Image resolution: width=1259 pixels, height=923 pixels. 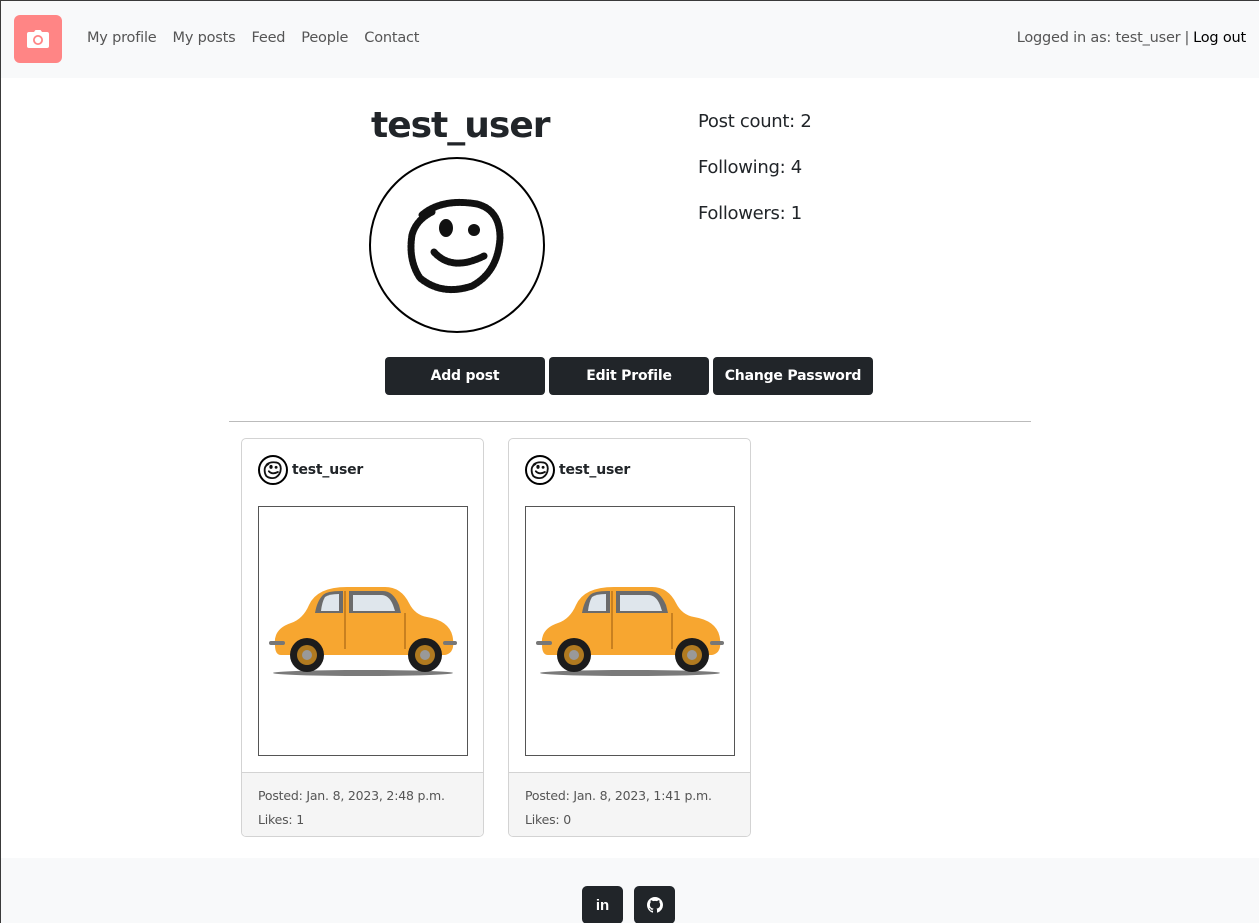 I want to click on camera-icon, so click(x=38, y=39).